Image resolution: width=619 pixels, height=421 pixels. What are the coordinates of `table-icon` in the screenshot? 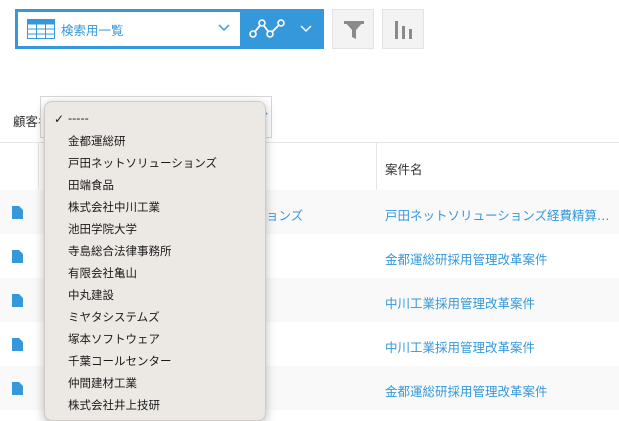 It's located at (41, 29).